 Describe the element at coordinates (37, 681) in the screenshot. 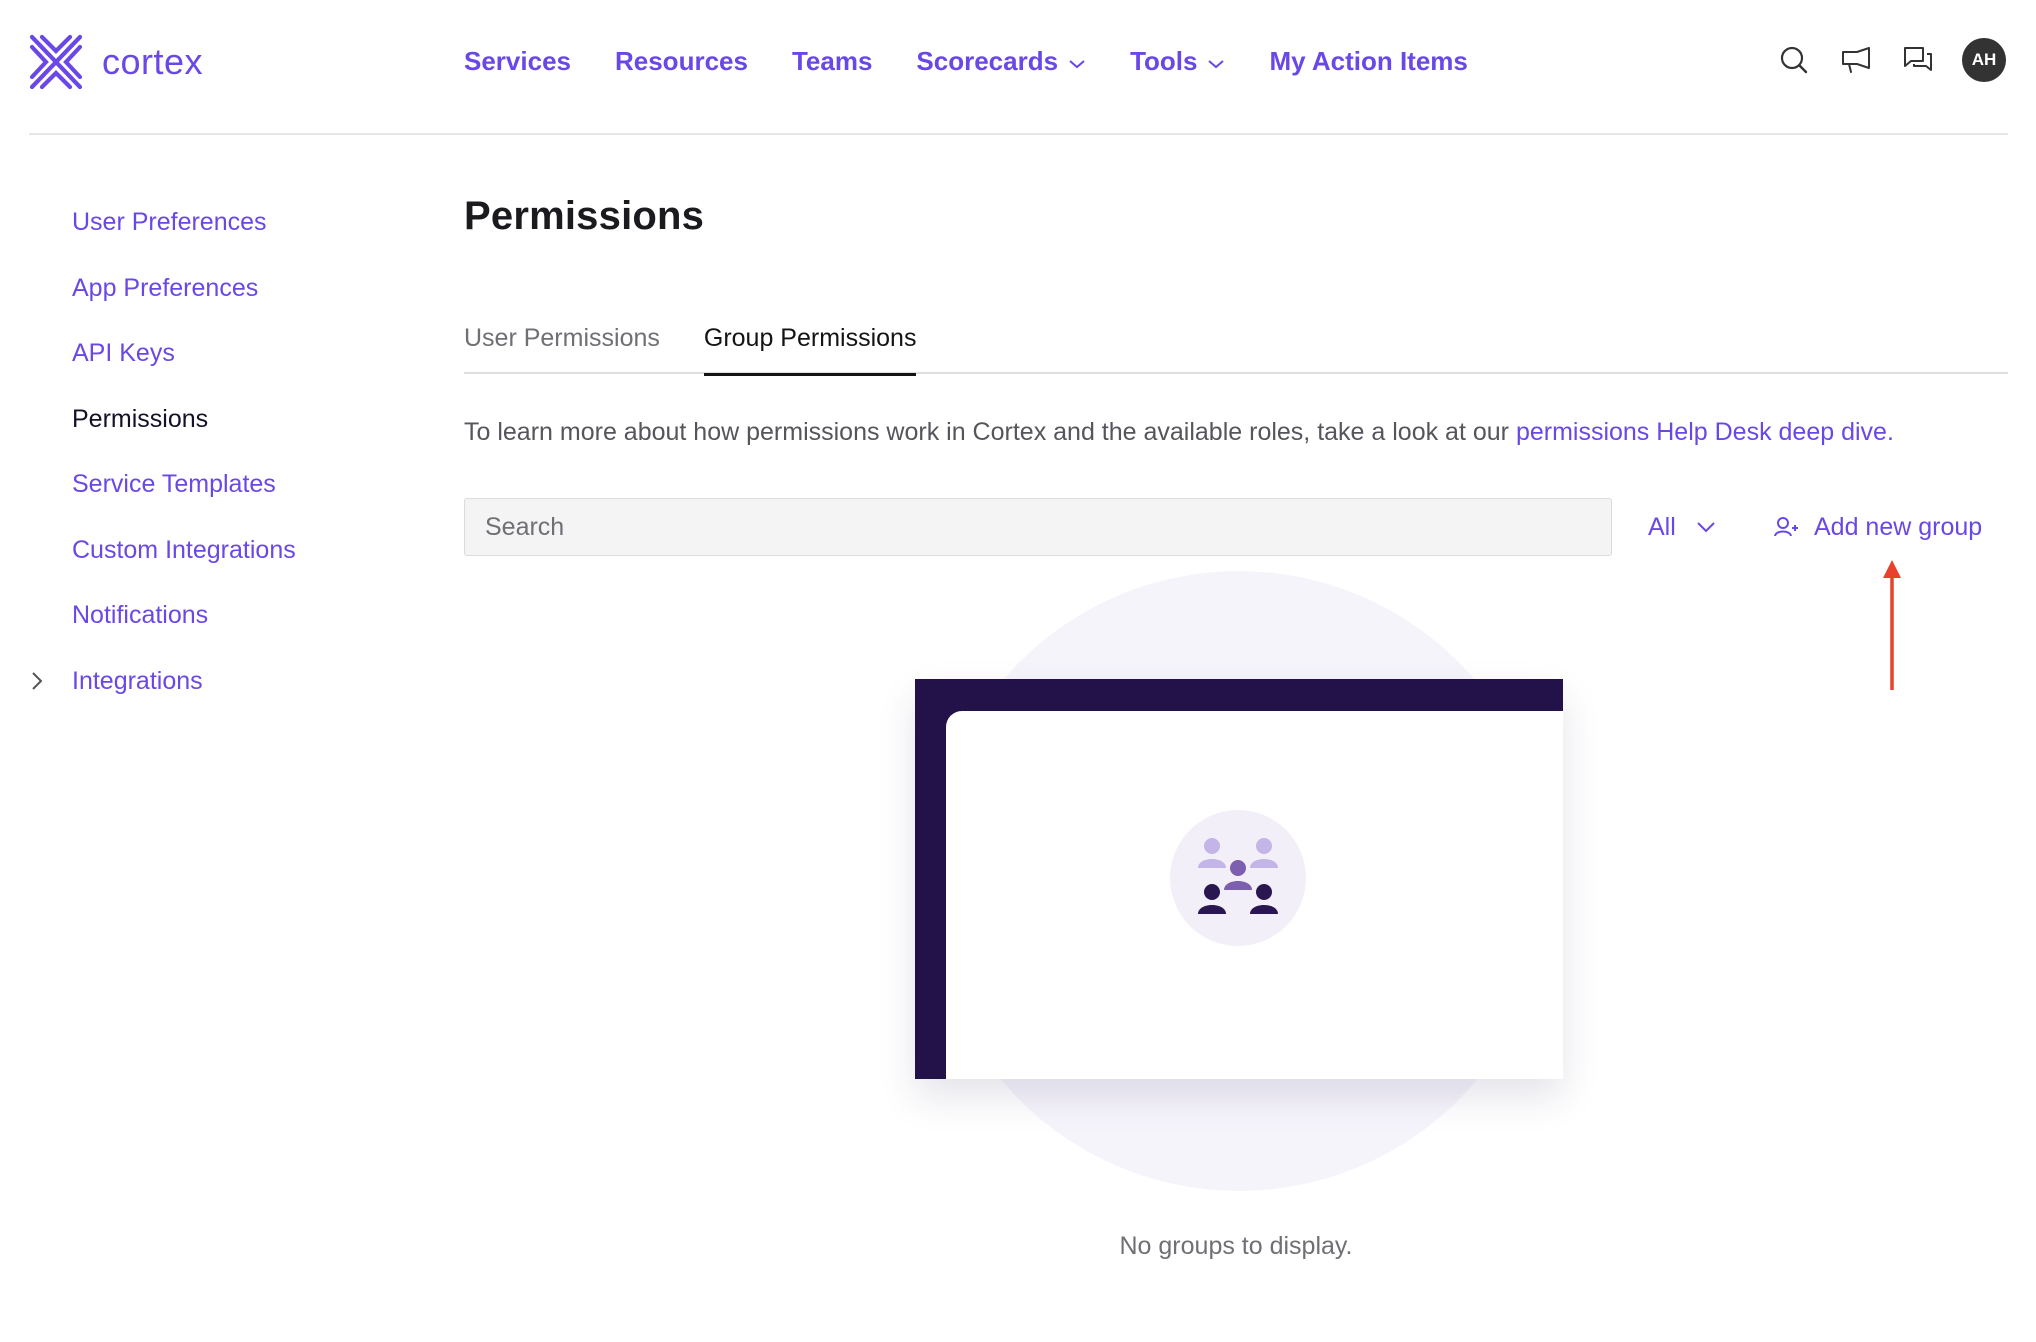

I see `chevron-right-icon` at that location.